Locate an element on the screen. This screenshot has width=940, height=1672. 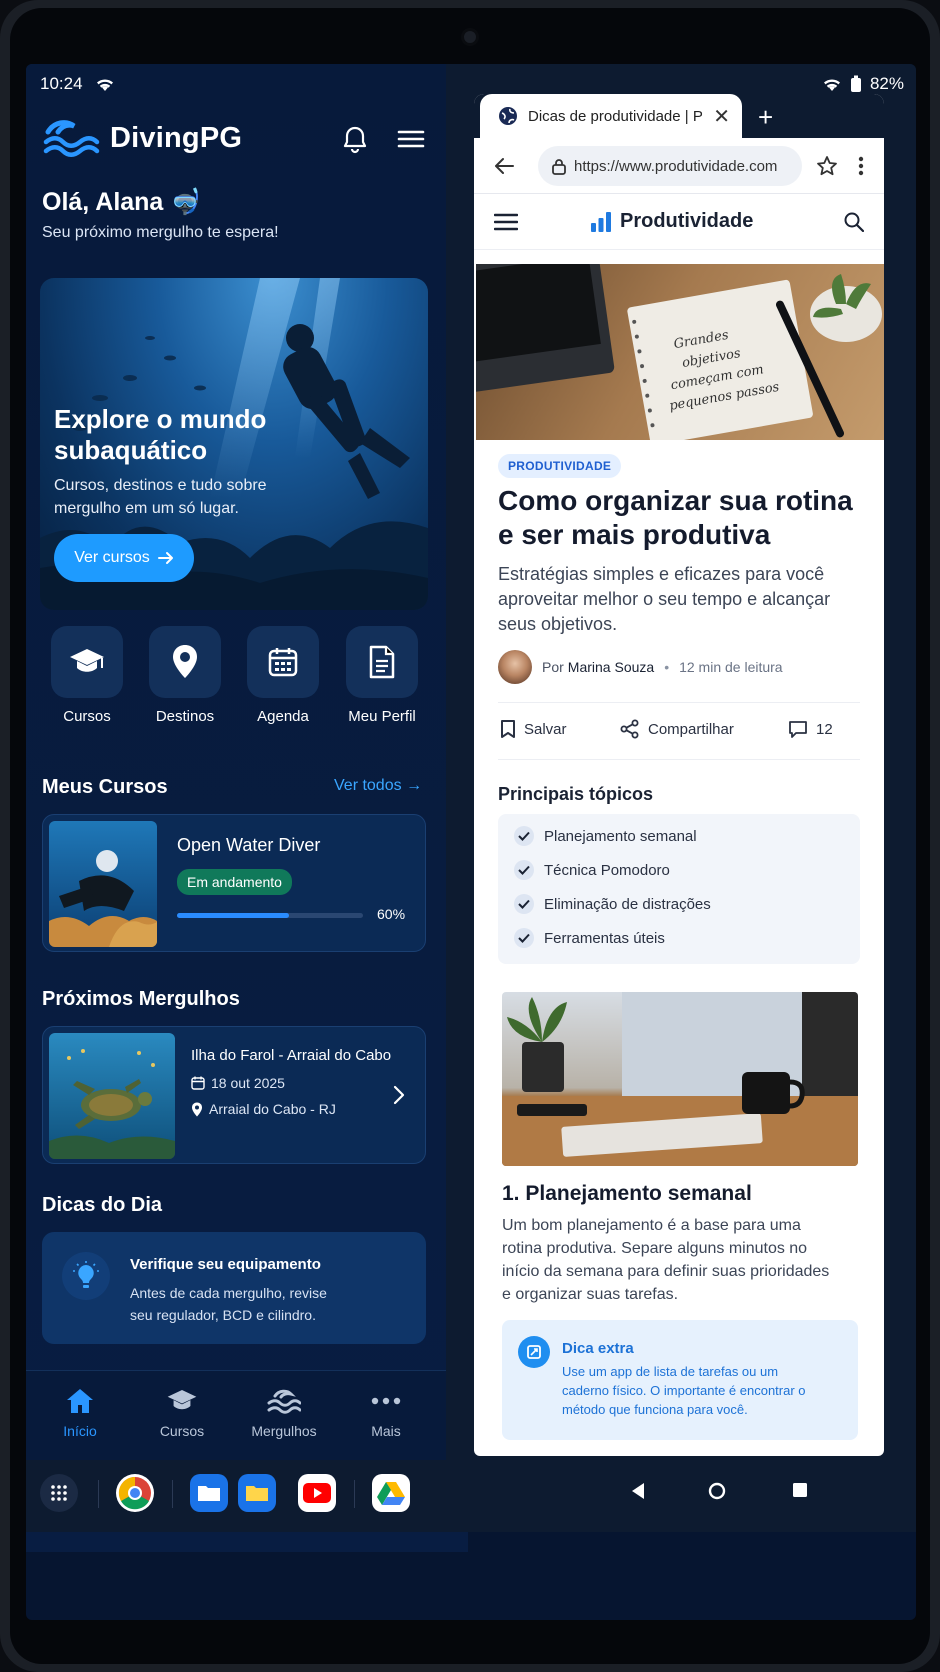
chrome-app is located at coordinates (135, 1493).